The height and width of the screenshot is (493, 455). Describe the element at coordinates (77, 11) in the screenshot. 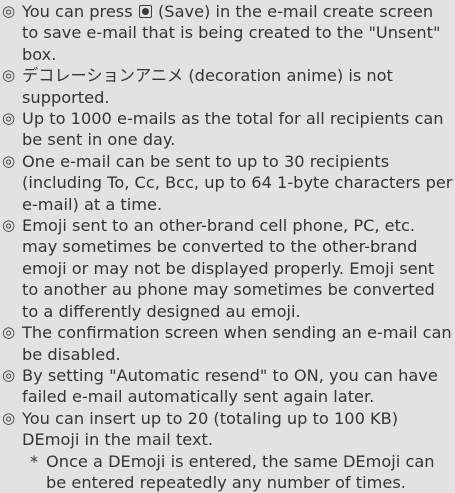

I see `note-text-before: You can press` at that location.